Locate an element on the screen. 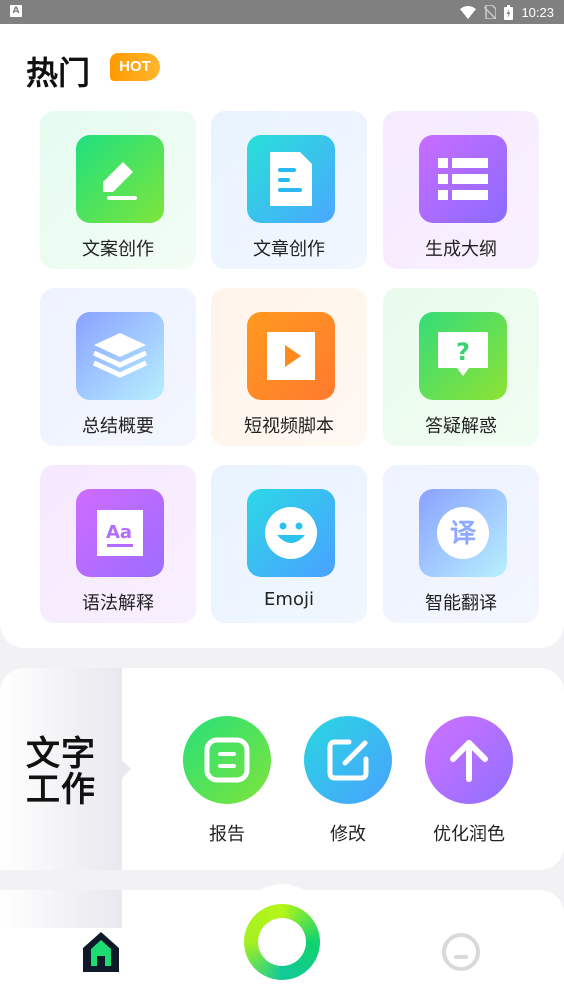 The height and width of the screenshot is (1002, 564). tile-copywriting: 文案创作 is located at coordinates (118, 190).